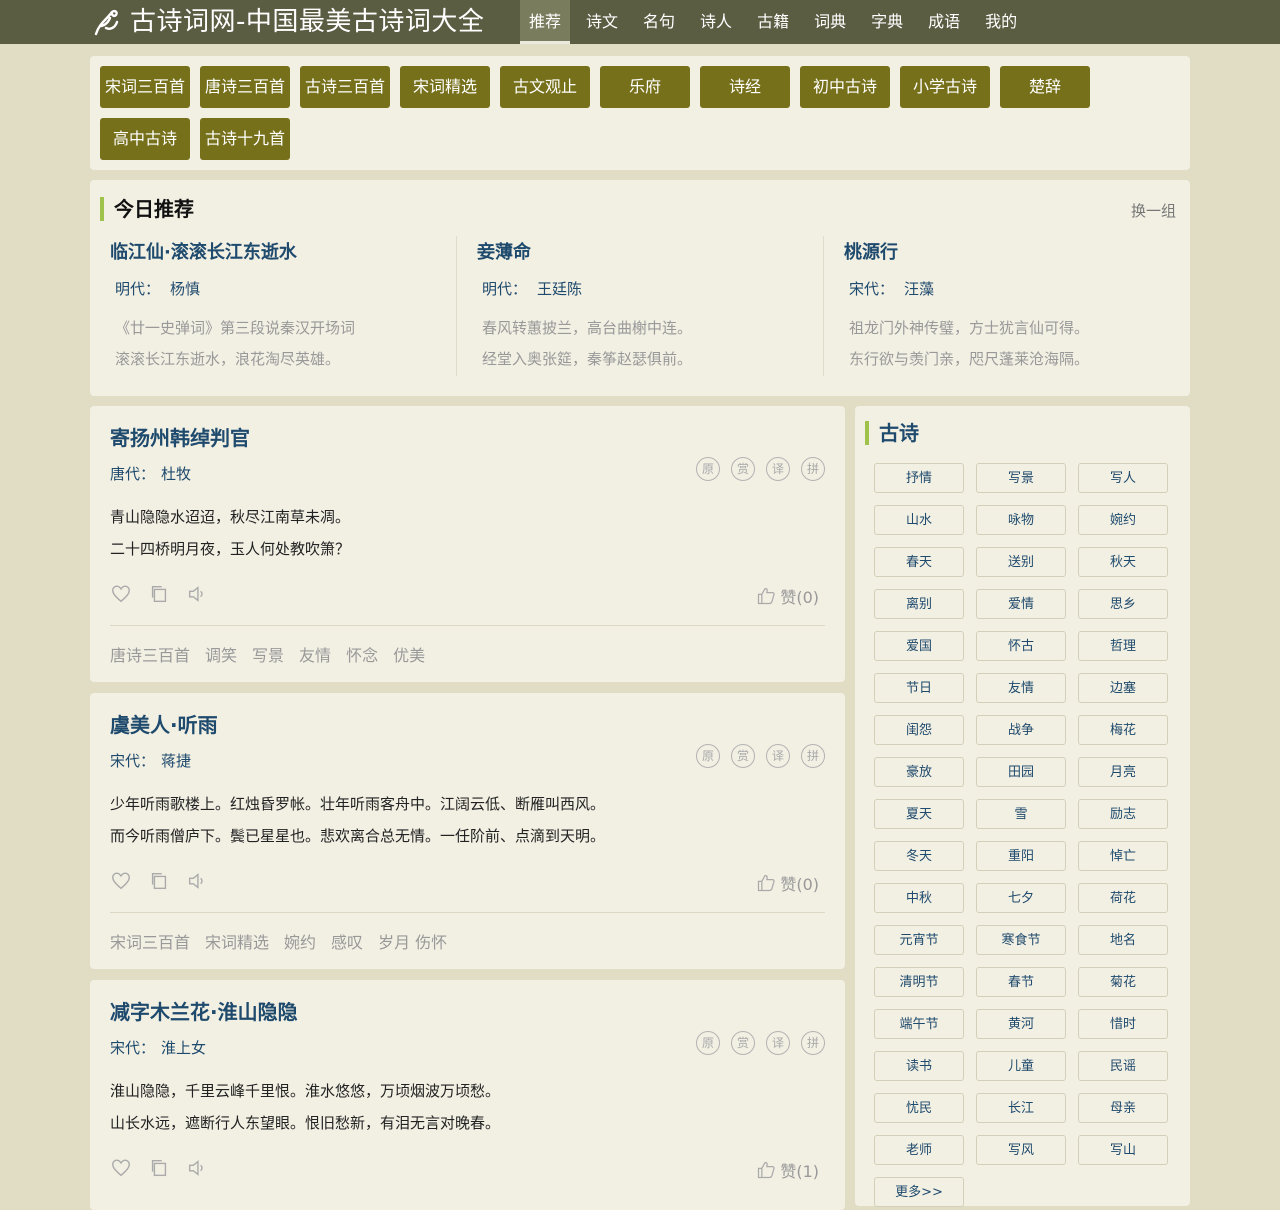 The image size is (1280, 1210). Describe the element at coordinates (559, 289) in the screenshot. I see `author-link: 王廷陈` at that location.